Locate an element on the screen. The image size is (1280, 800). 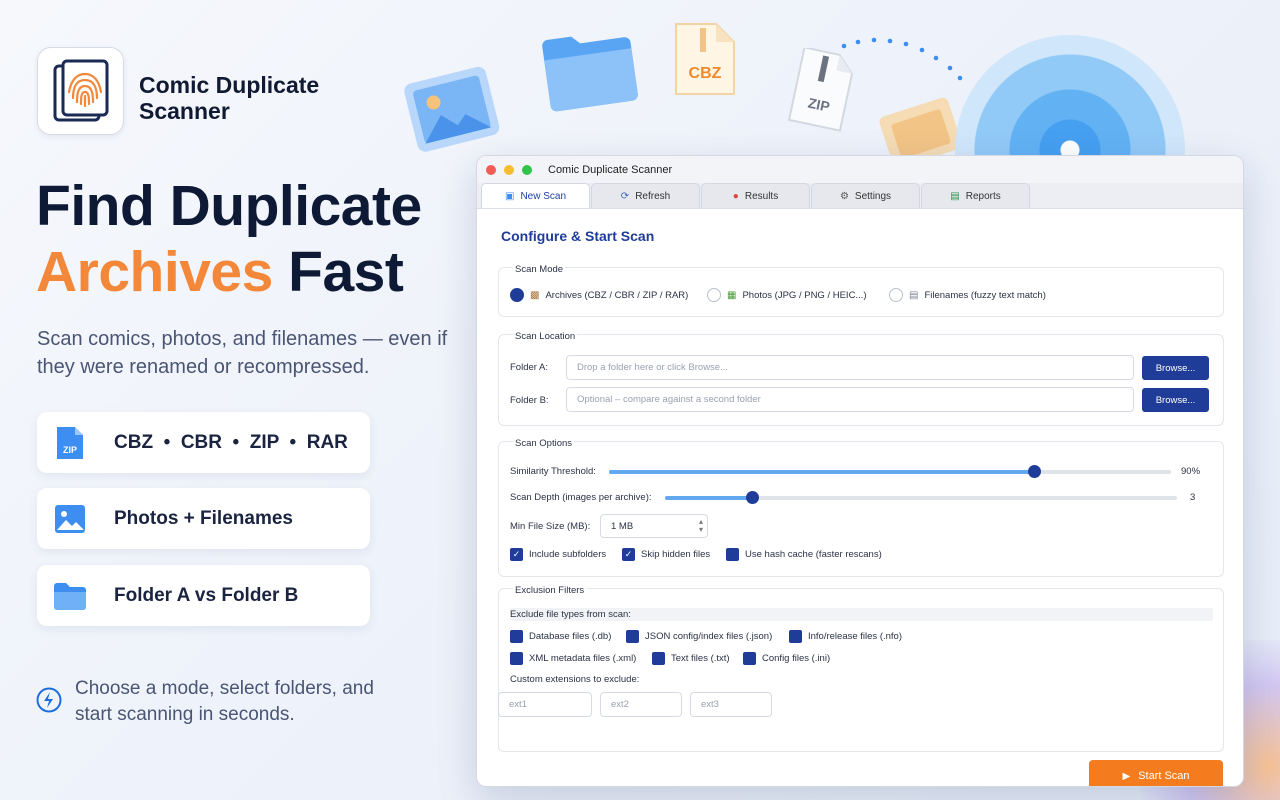
group-label: Scan Location is located at coordinates (545, 336).